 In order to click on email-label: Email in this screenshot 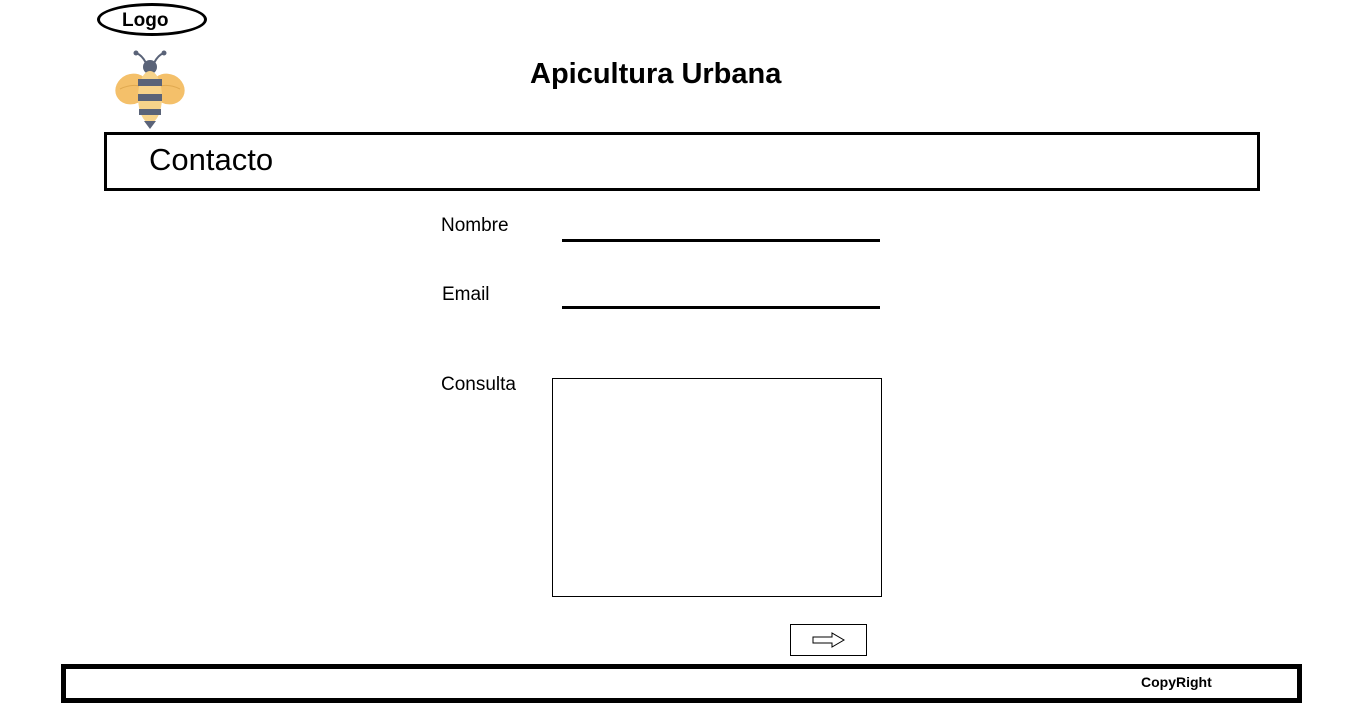, I will do `click(466, 294)`.